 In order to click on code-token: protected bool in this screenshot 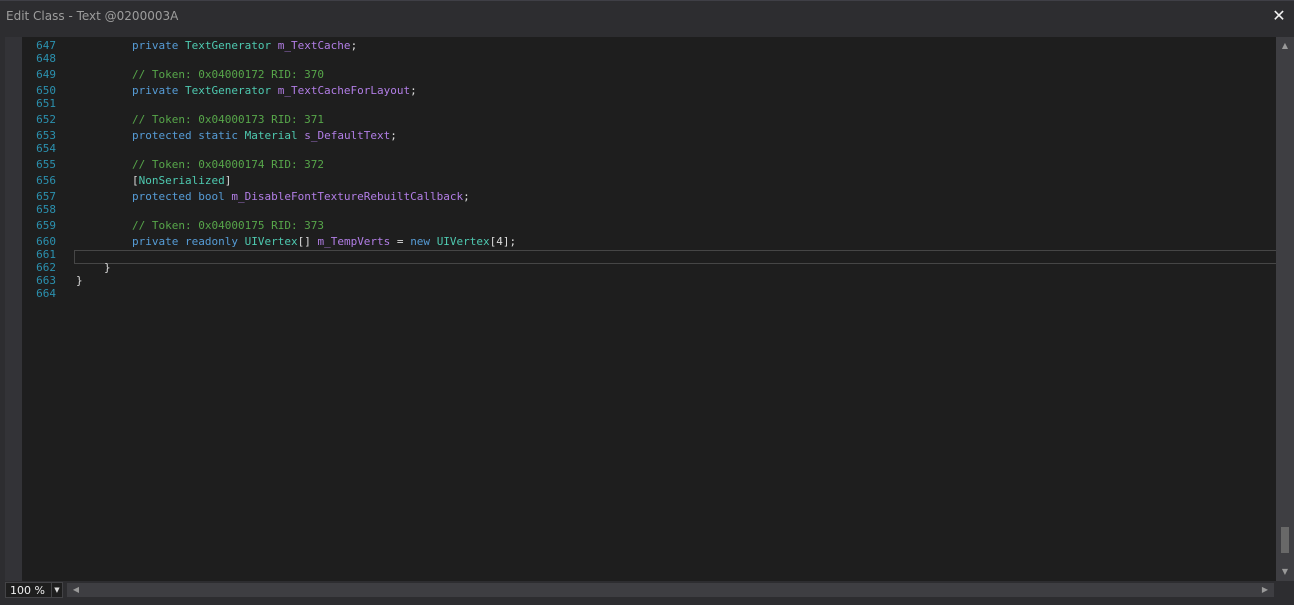, I will do `click(182, 196)`.